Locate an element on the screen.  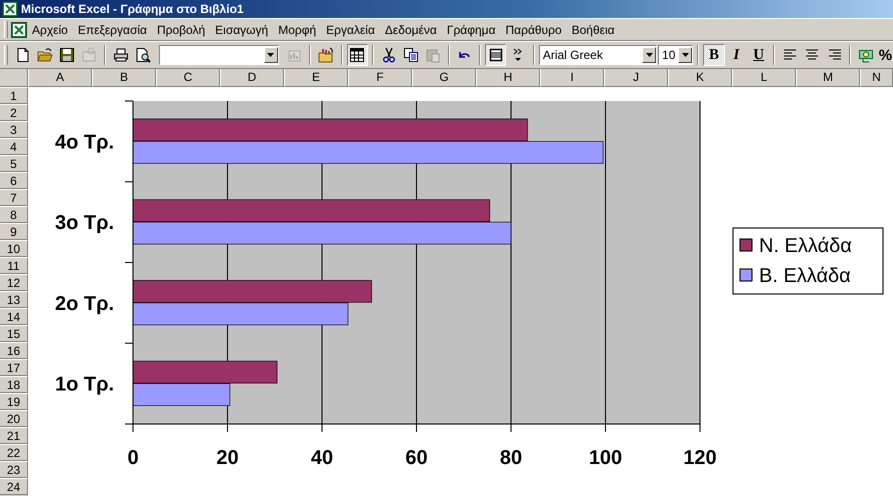
category-label: 2ο Τρ. is located at coordinates (84, 303).